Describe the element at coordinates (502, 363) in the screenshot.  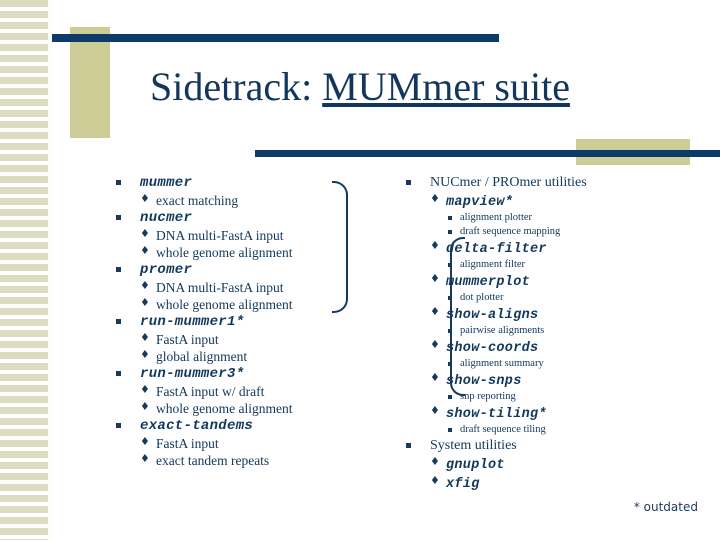
I see `outline-item-label: alignment summary` at that location.